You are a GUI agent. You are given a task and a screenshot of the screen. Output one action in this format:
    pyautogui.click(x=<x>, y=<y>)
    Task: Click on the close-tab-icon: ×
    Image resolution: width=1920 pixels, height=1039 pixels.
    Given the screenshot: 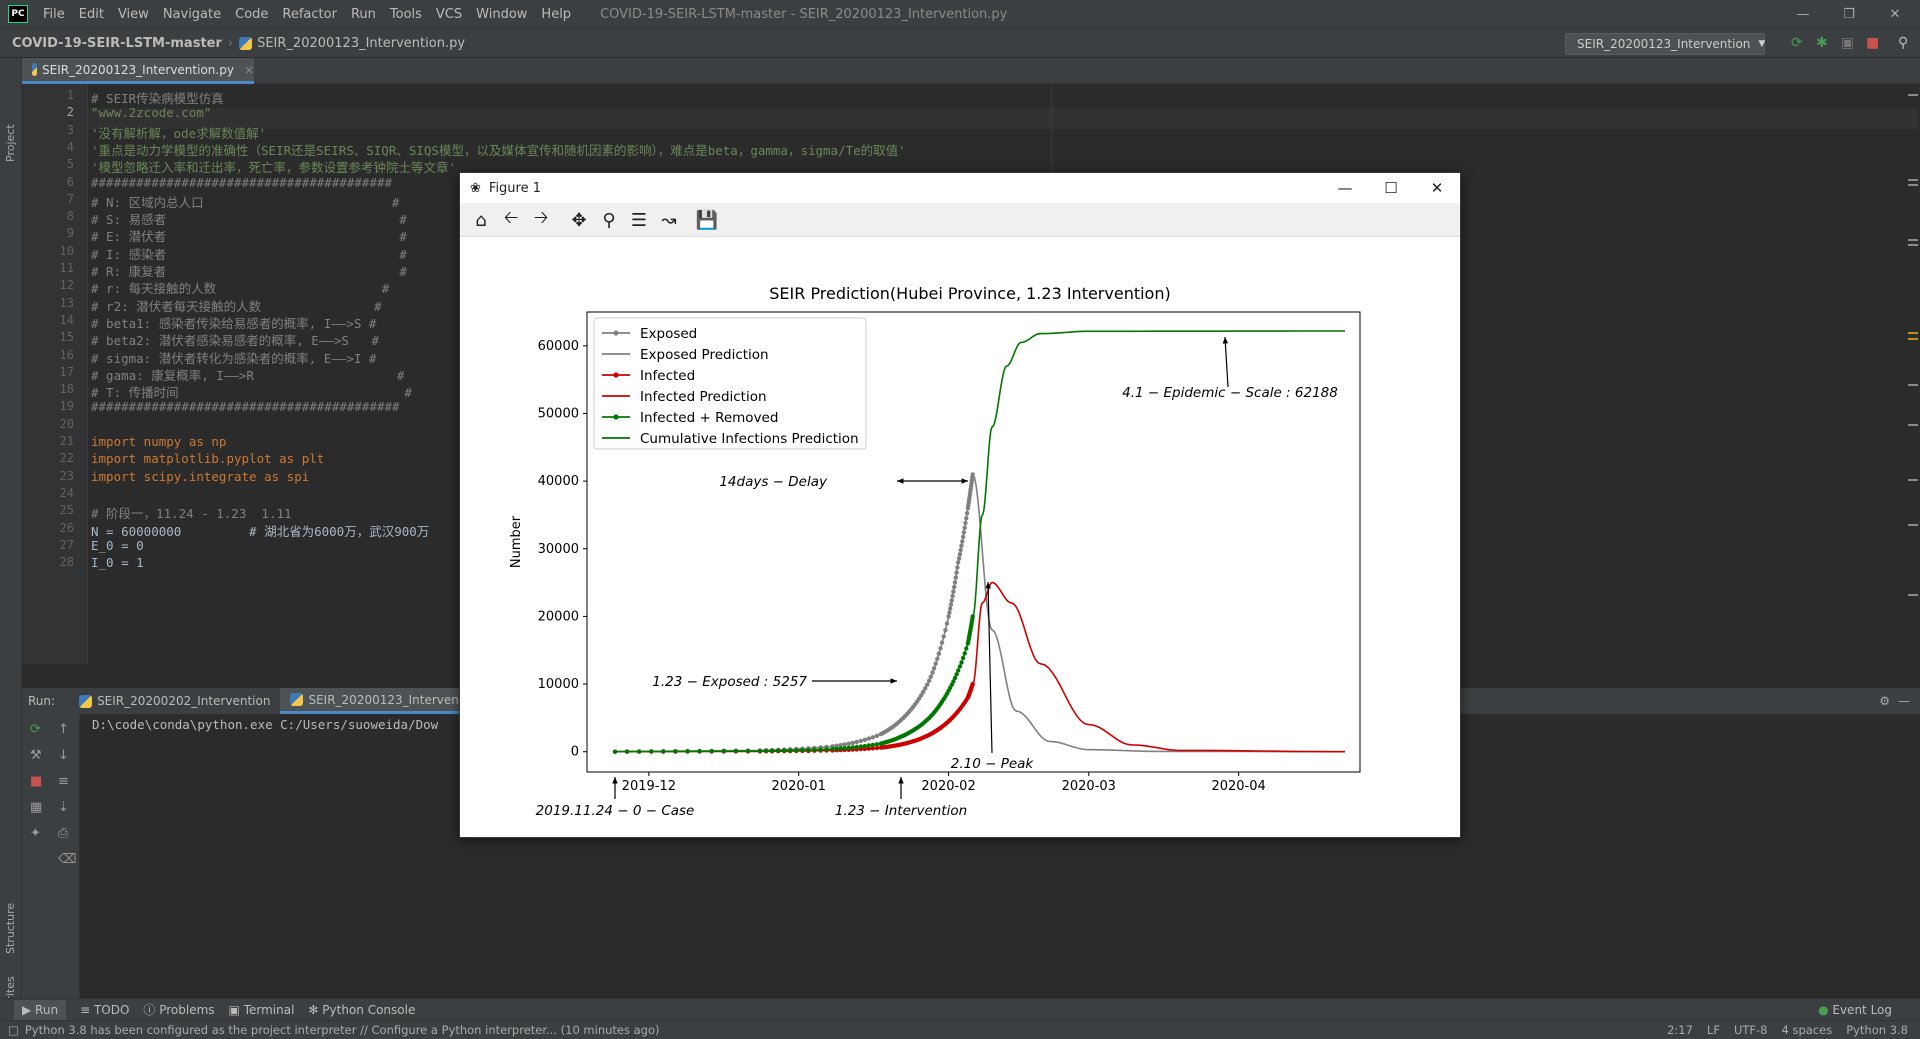 What is the action you would take?
    pyautogui.click(x=249, y=70)
    